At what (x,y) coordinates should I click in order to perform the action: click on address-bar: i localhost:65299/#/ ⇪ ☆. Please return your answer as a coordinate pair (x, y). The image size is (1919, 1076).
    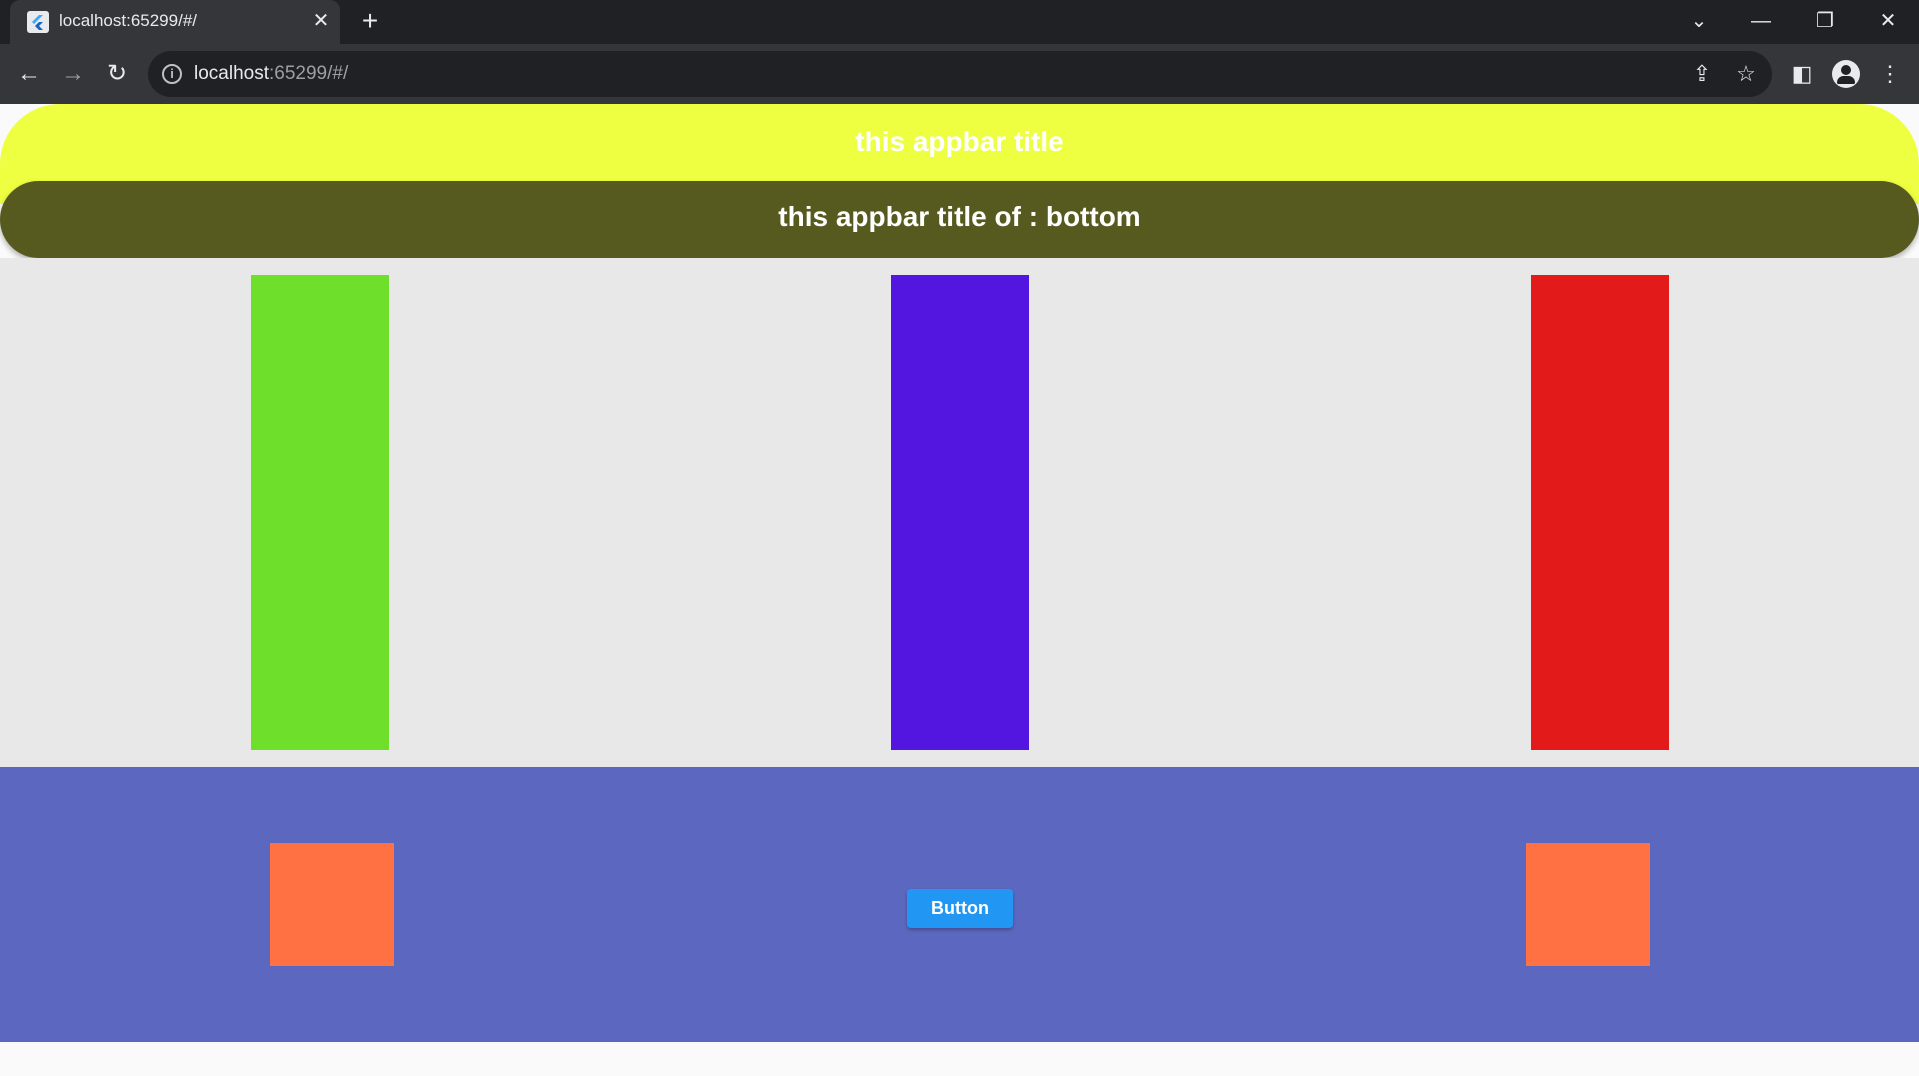
    Looking at the image, I should click on (960, 74).